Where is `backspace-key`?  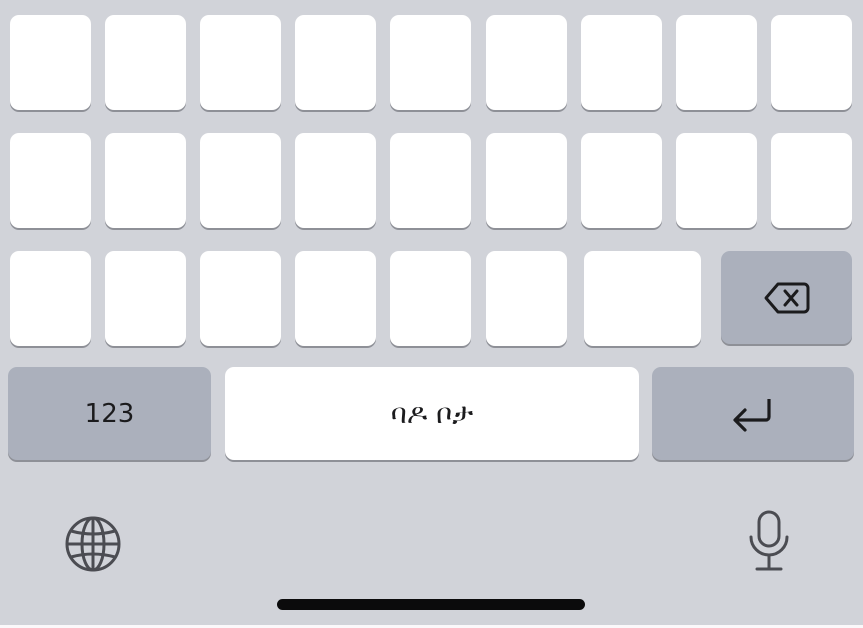 backspace-key is located at coordinates (786, 297).